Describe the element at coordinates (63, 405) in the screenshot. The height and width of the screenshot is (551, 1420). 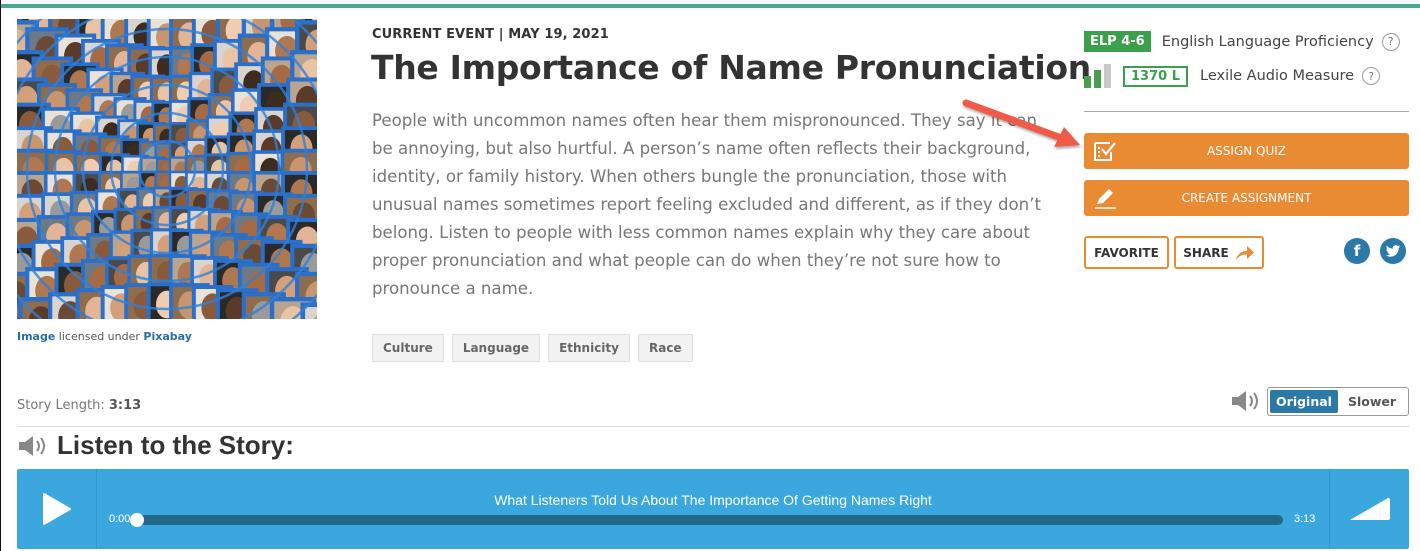
I see `story-length-label: Story Length:` at that location.